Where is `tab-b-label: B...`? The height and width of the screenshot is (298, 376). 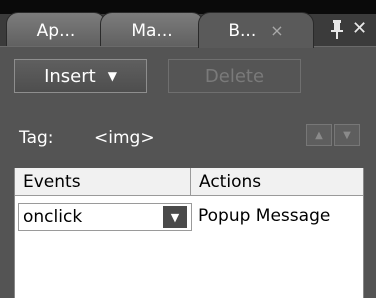
tab-b-label: B... is located at coordinates (242, 30).